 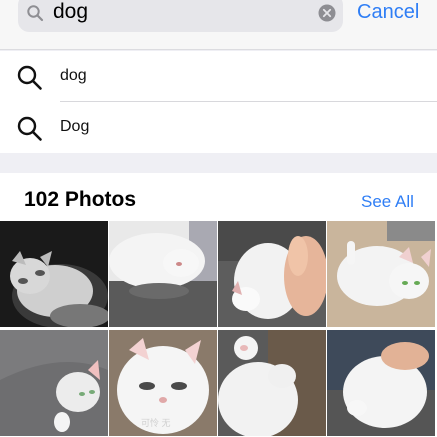 What do you see at coordinates (180, 16) in the screenshot?
I see `search-field: dog` at bounding box center [180, 16].